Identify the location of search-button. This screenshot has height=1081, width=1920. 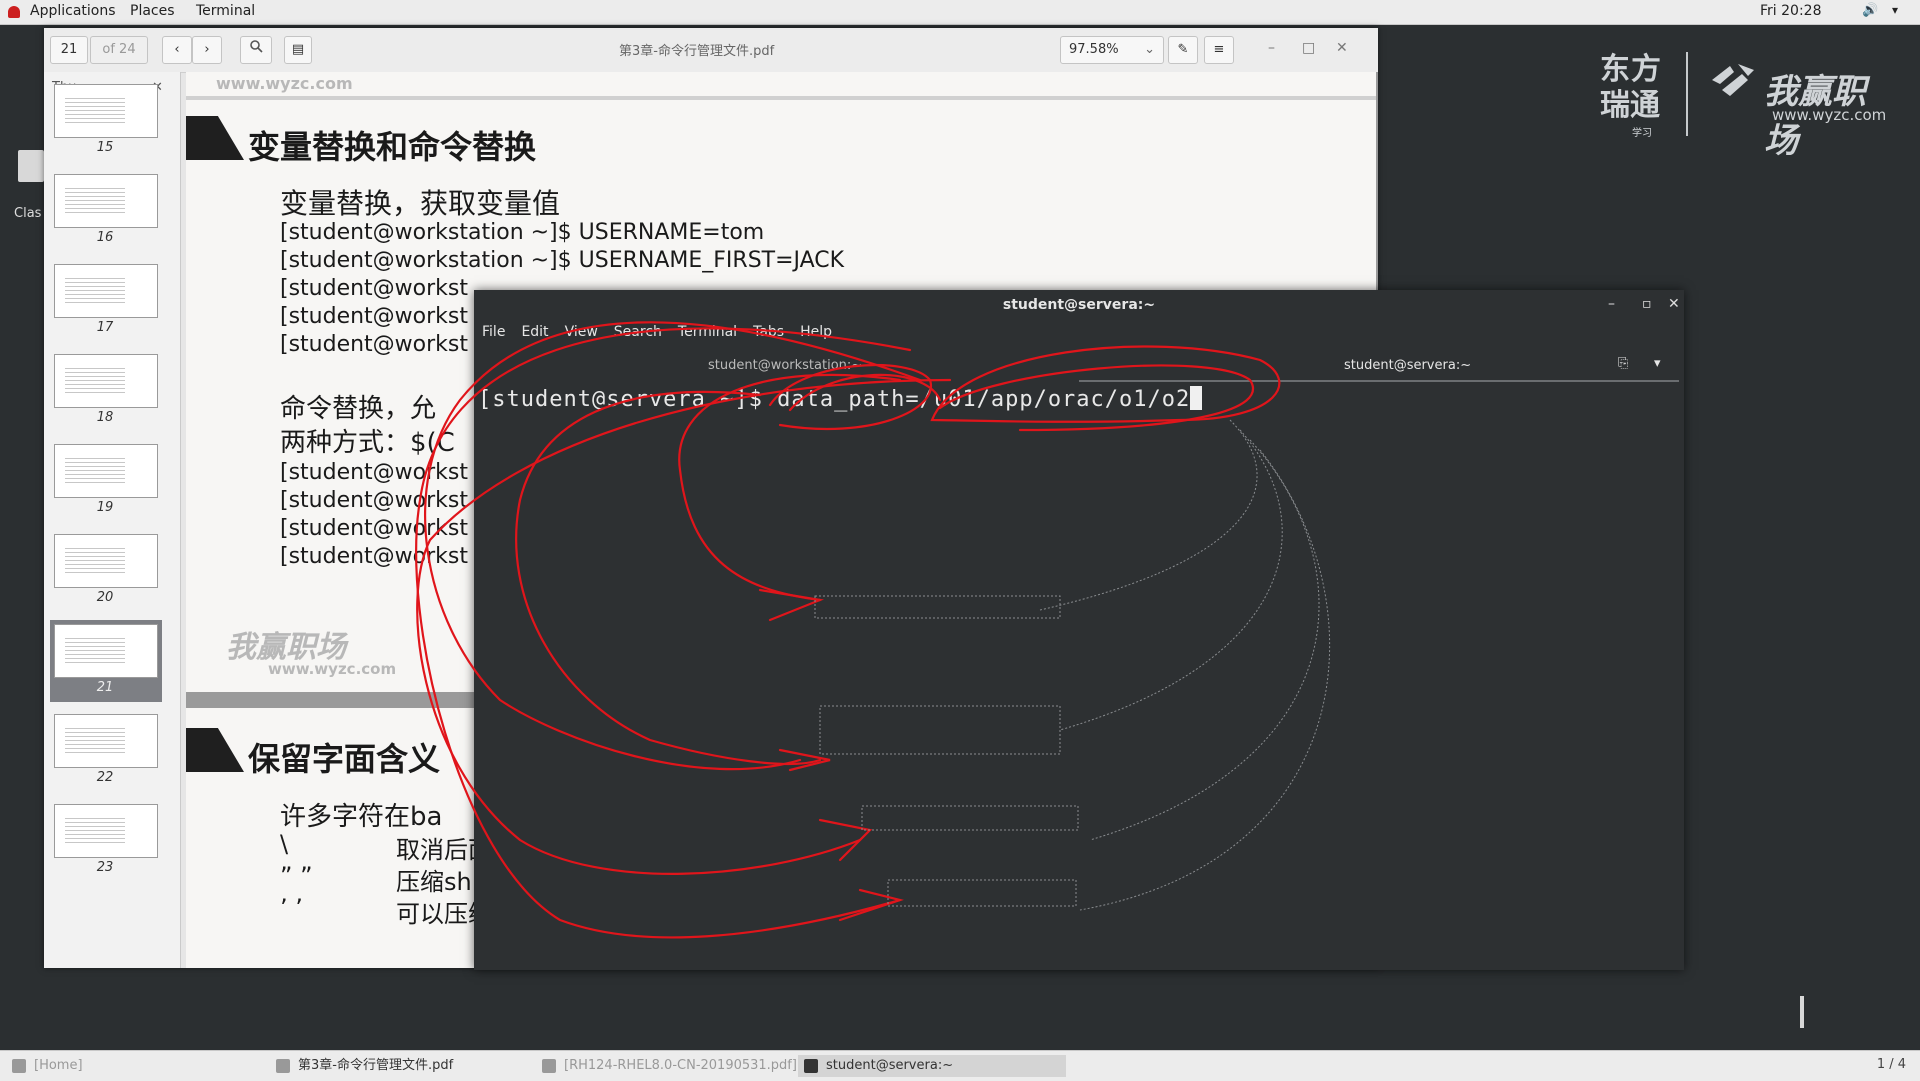
(256, 50).